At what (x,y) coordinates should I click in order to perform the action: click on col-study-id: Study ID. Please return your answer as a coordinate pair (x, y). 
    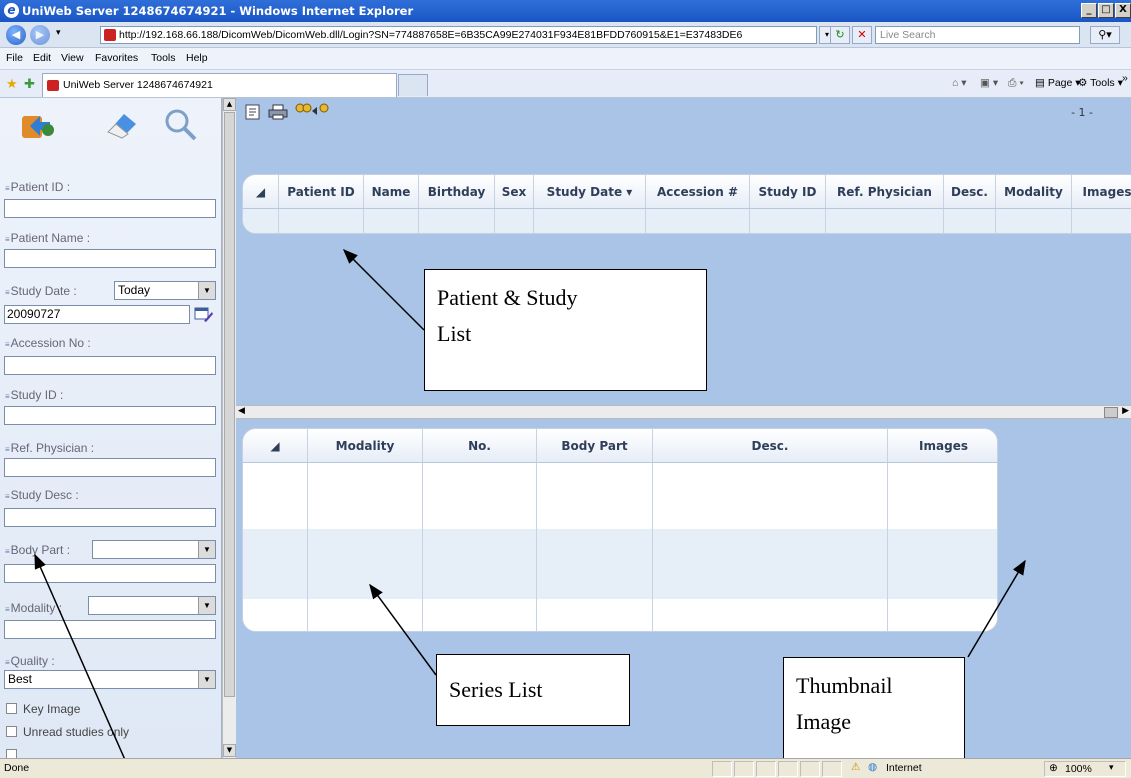
    Looking at the image, I should click on (788, 191).